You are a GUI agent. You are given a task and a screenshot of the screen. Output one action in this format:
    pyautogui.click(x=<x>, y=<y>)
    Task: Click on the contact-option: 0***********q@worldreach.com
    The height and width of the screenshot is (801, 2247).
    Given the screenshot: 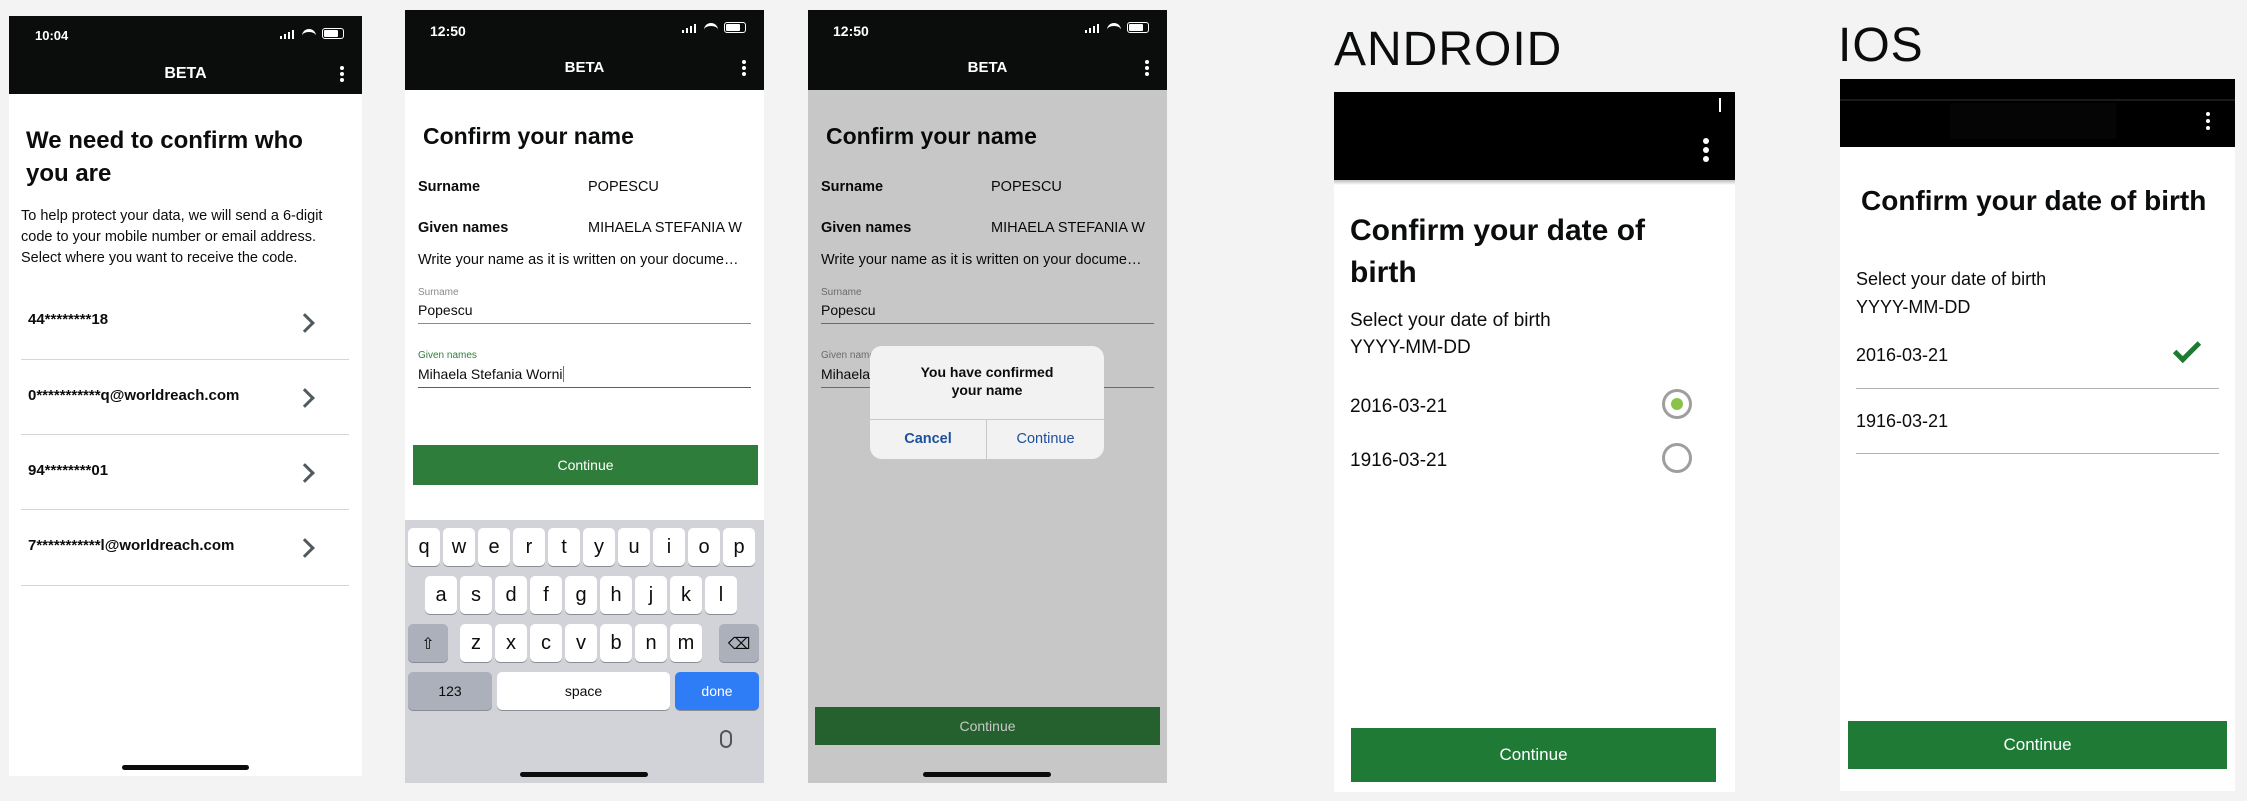 What is the action you would take?
    pyautogui.click(x=185, y=398)
    